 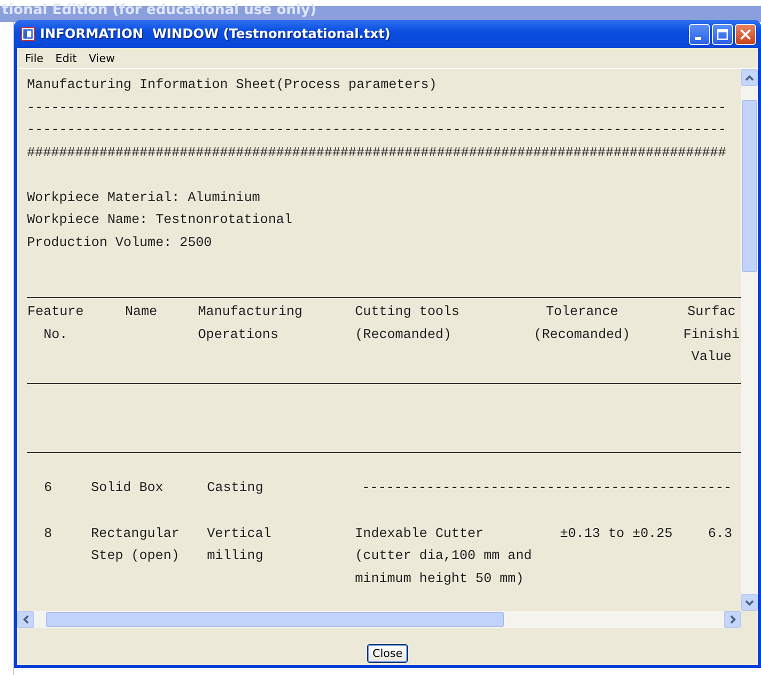 I want to click on close-window-button, so click(x=745, y=34).